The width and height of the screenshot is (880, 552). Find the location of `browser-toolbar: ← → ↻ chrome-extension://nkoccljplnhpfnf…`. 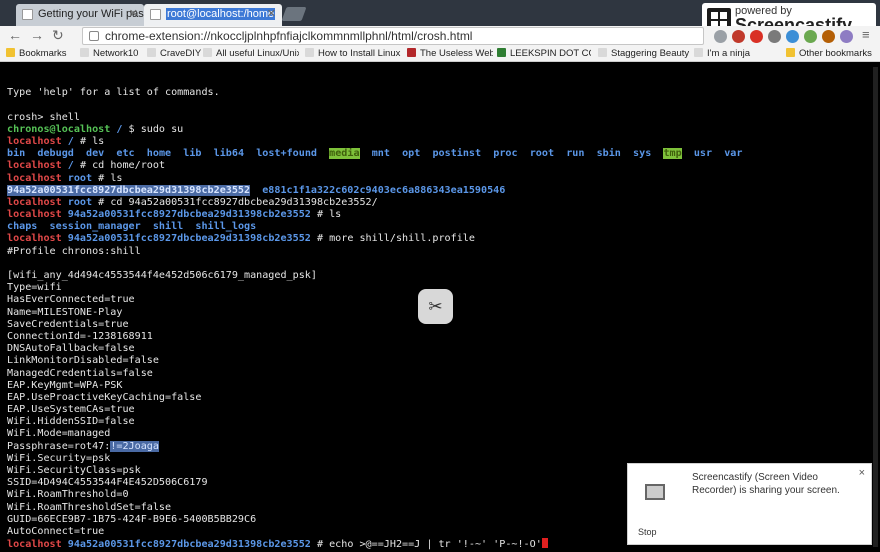

browser-toolbar: ← → ↻ chrome-extension://nkoccljplnhpfnf… is located at coordinates (440, 36).